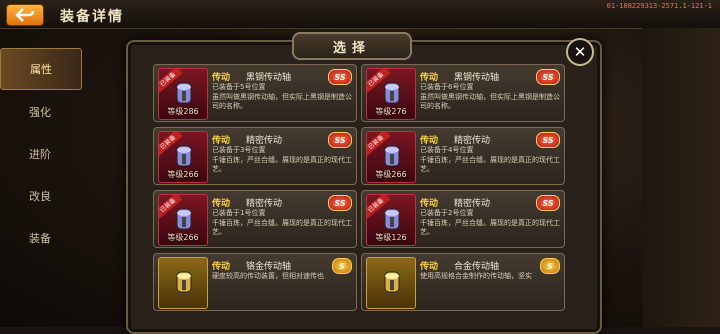 This screenshot has width=720, height=334. I want to click on equipment-description: 已装备于4号位置 千锤百炼，严丝合缝。展现的是真正的现代工艺。, so click(490, 159).